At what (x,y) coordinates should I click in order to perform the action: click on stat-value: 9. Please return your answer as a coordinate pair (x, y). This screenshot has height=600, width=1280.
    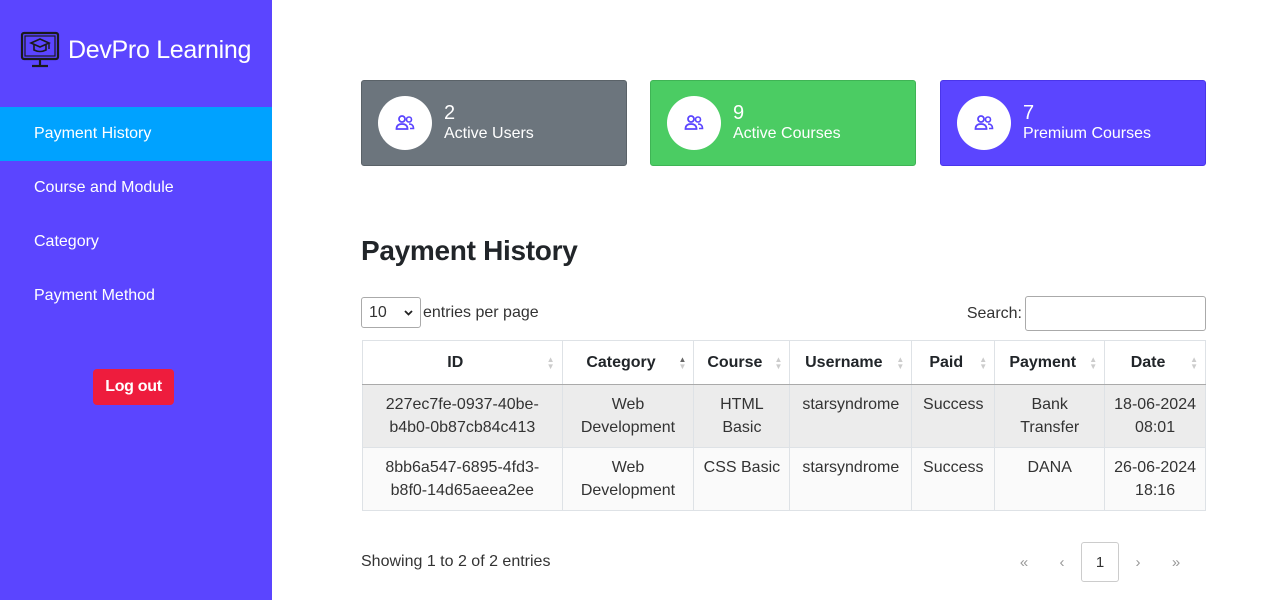
    Looking at the image, I should click on (739, 113).